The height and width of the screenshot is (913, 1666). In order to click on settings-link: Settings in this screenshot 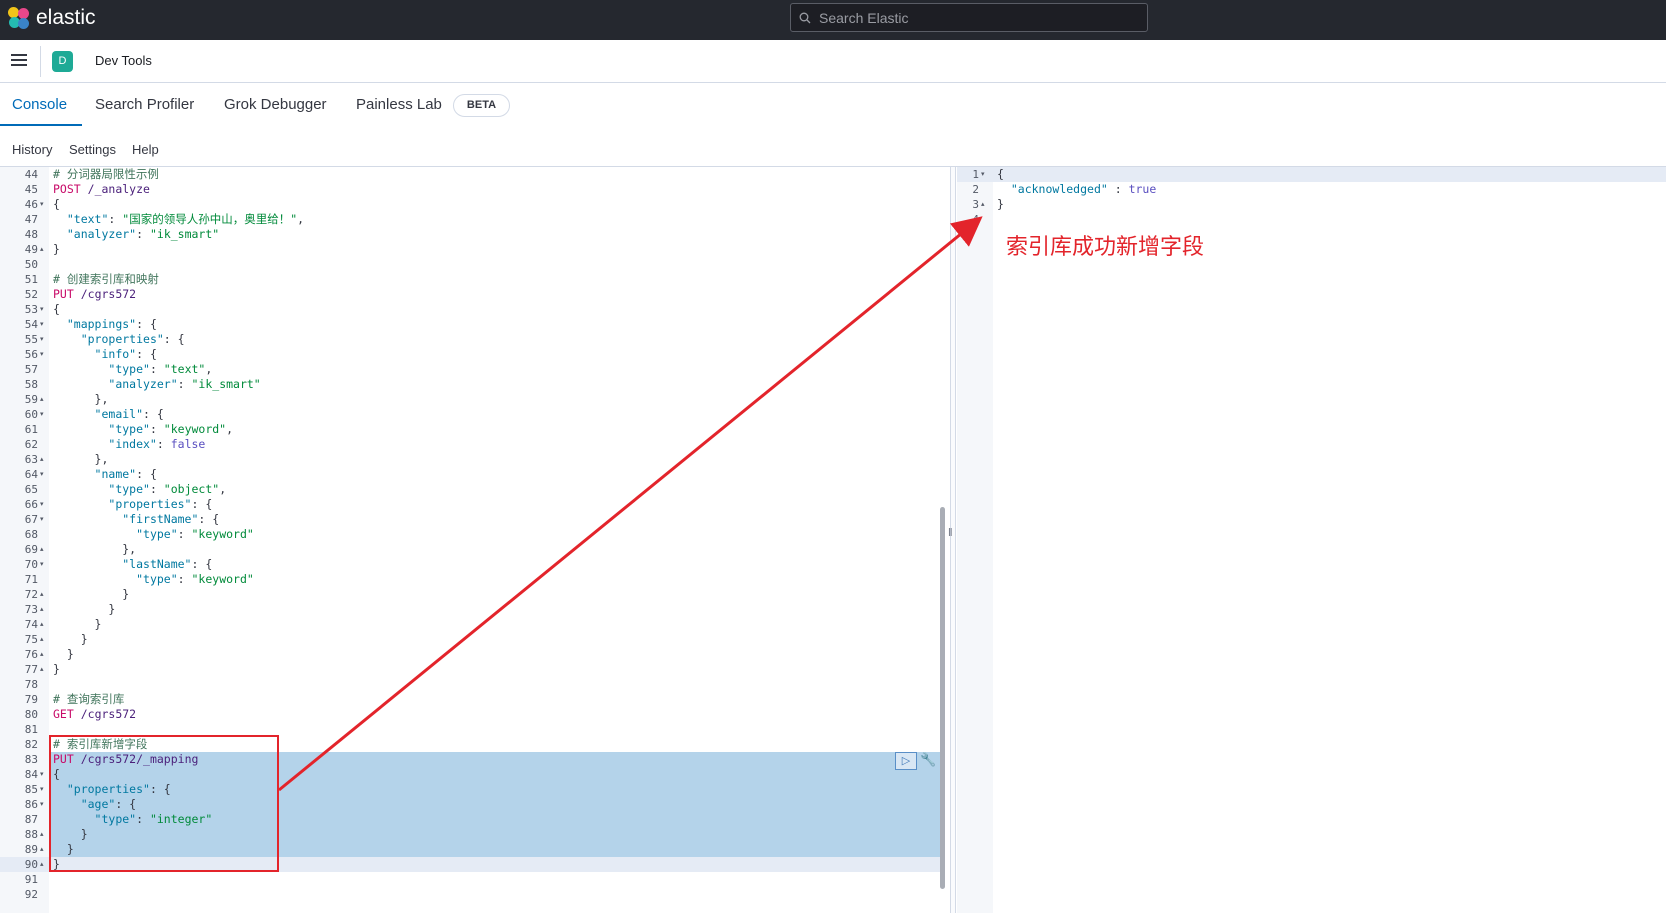, I will do `click(92, 149)`.